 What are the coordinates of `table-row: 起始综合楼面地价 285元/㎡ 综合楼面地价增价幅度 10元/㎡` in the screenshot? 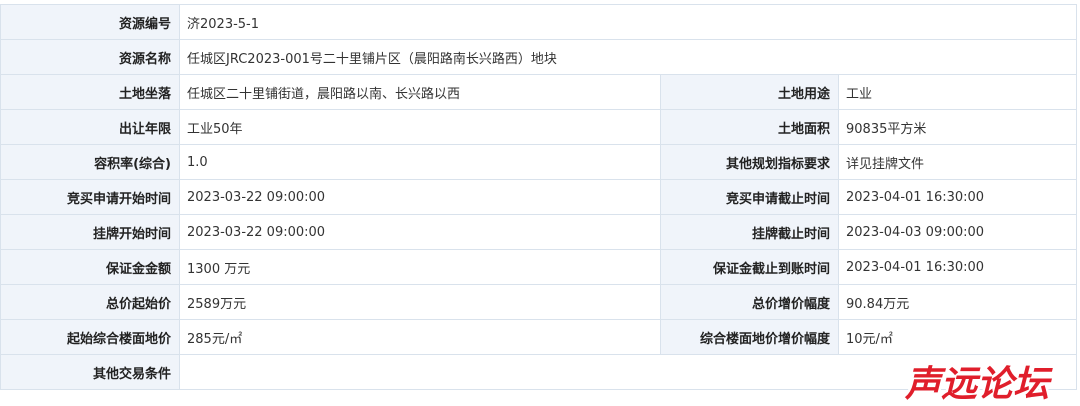 It's located at (539, 337).